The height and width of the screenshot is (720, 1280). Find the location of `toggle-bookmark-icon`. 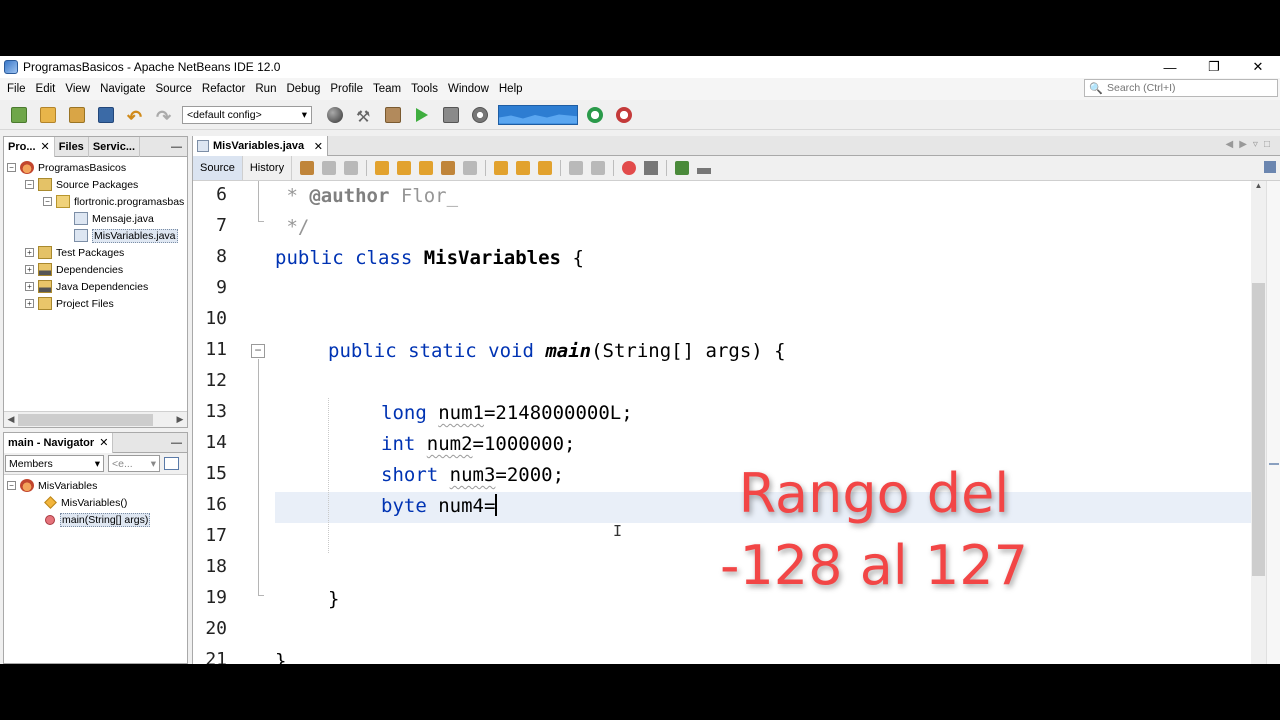

toggle-bookmark-icon is located at coordinates (545, 168).